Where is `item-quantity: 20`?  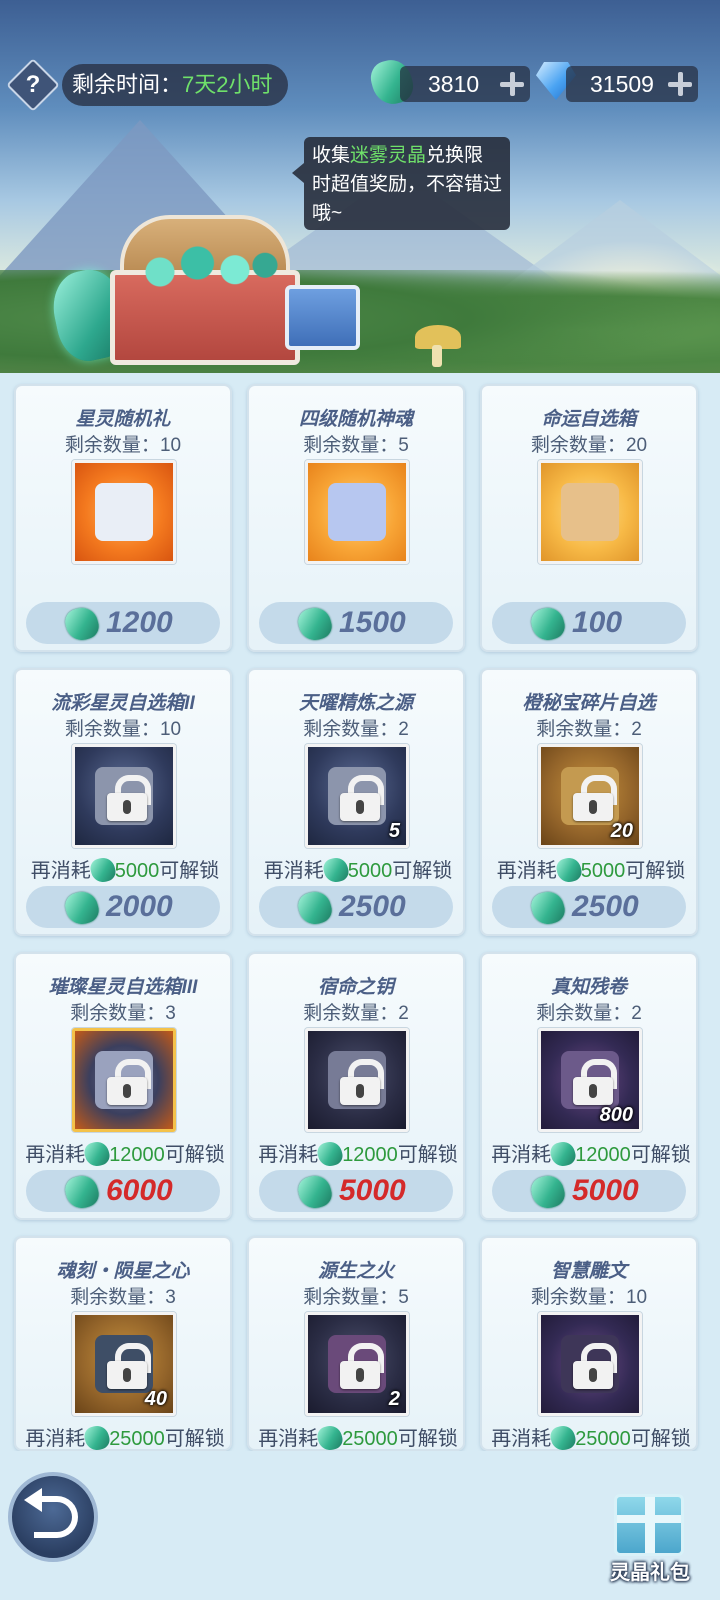 item-quantity: 20 is located at coordinates (621, 831).